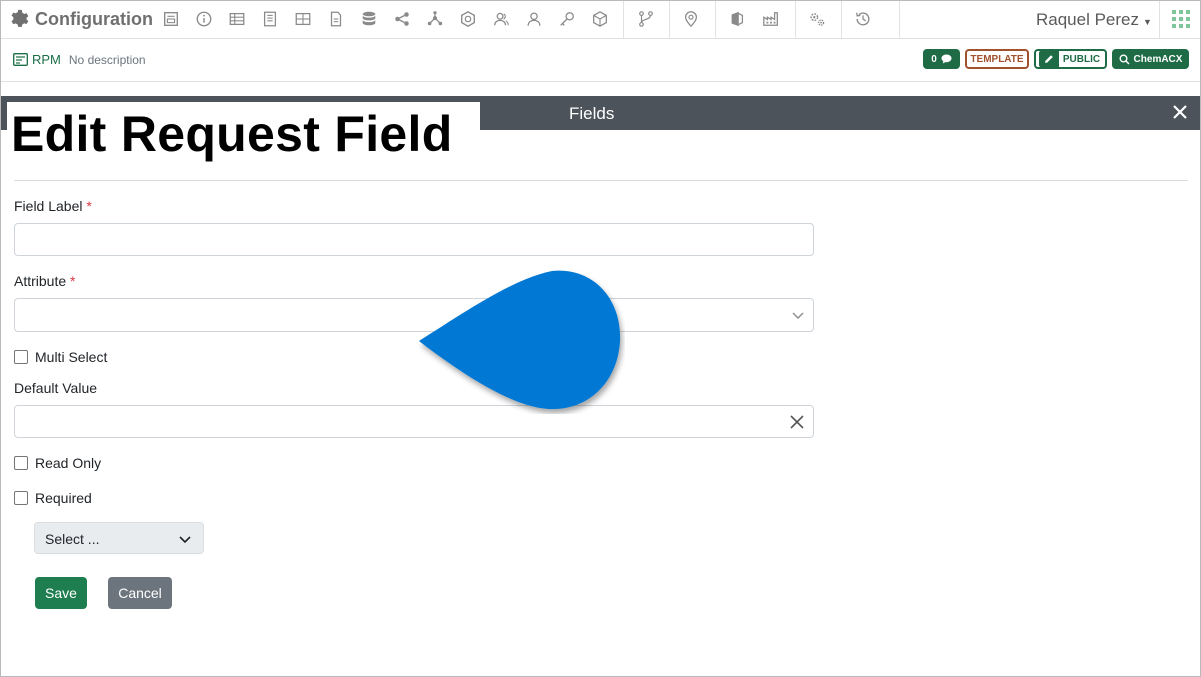 This screenshot has height=677, width=1201. What do you see at coordinates (646, 19) in the screenshot?
I see `workflow-icon` at bounding box center [646, 19].